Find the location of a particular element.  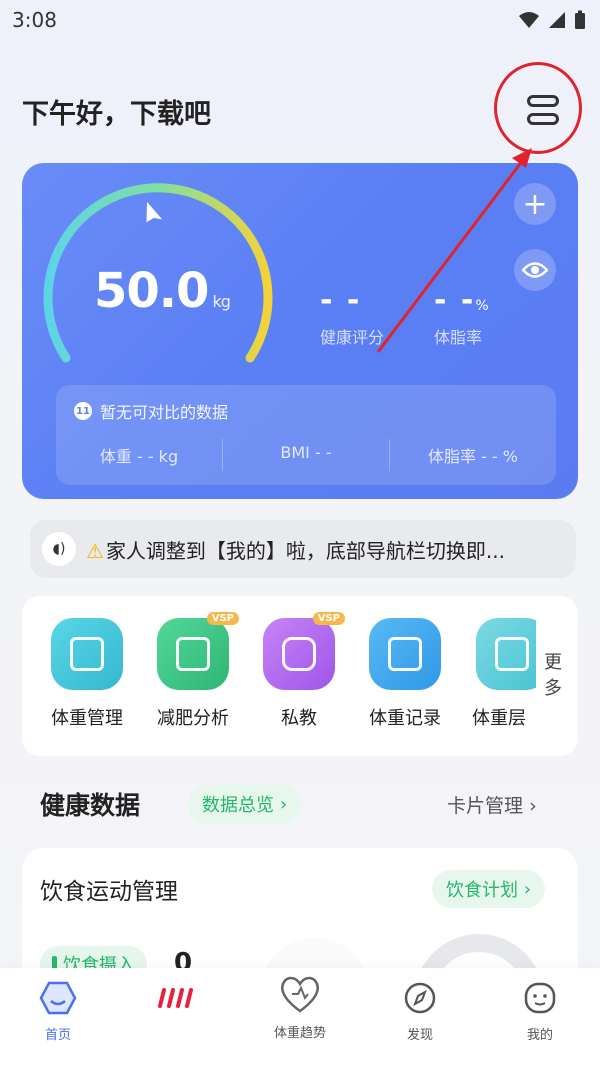

card-manage-link: 卡片管理 › is located at coordinates (492, 804).